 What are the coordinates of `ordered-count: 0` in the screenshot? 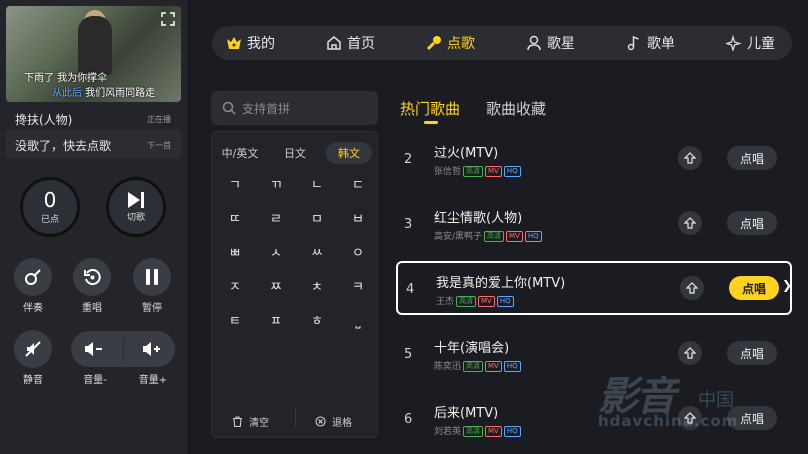 It's located at (50, 200).